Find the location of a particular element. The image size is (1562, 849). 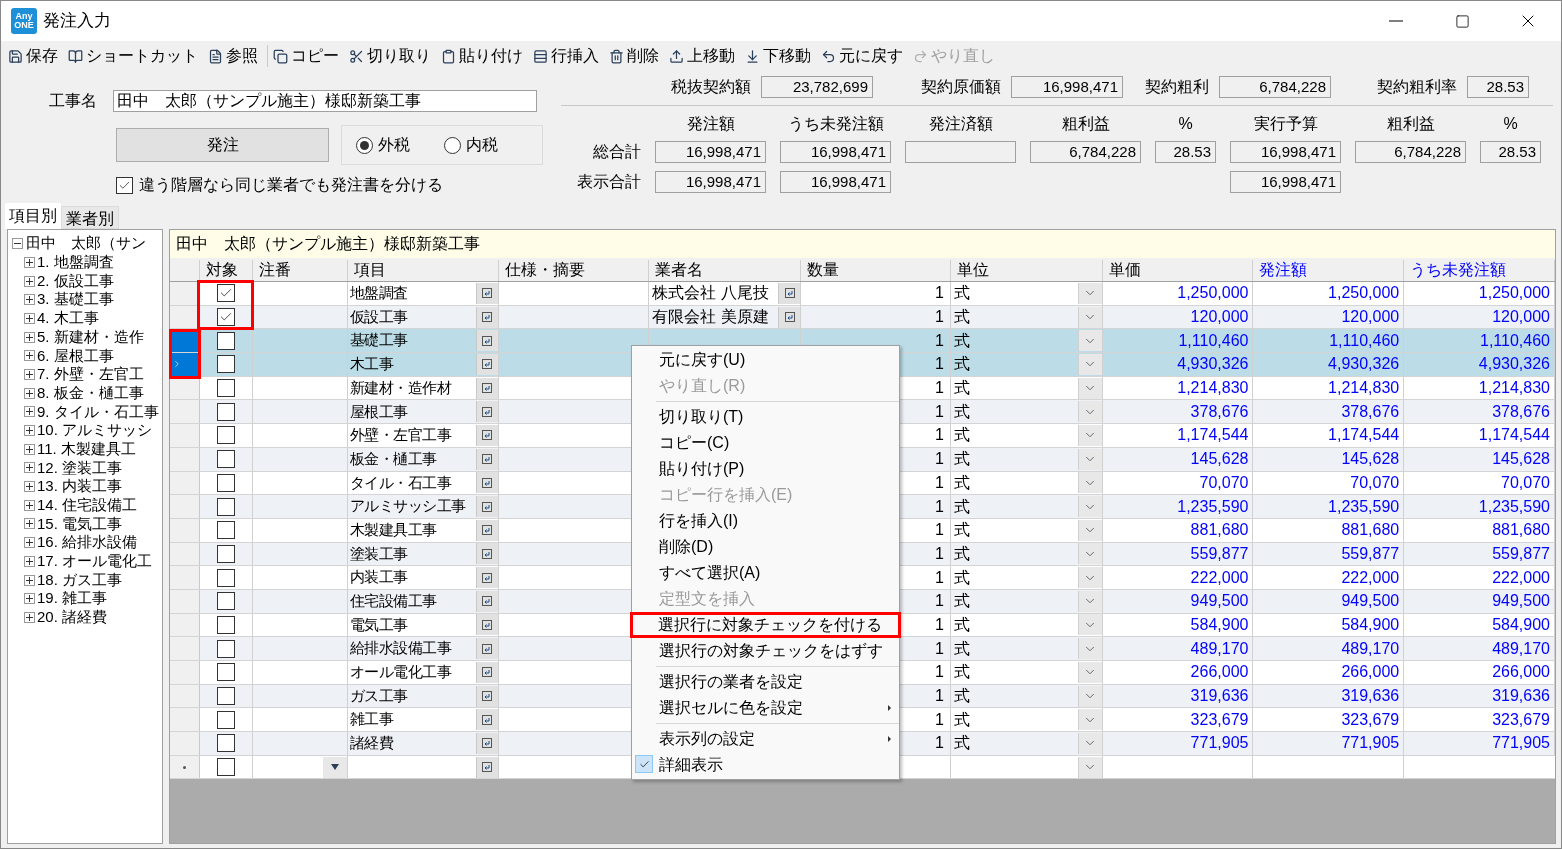

table-cell-text: 住宅設備工事 is located at coordinates (393, 601).